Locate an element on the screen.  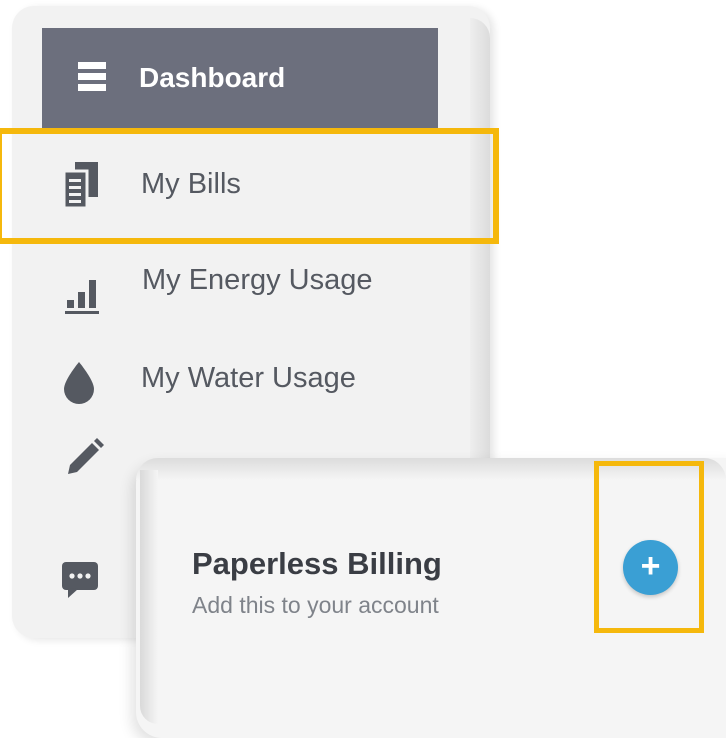
water-drop-icon is located at coordinates (79, 383).